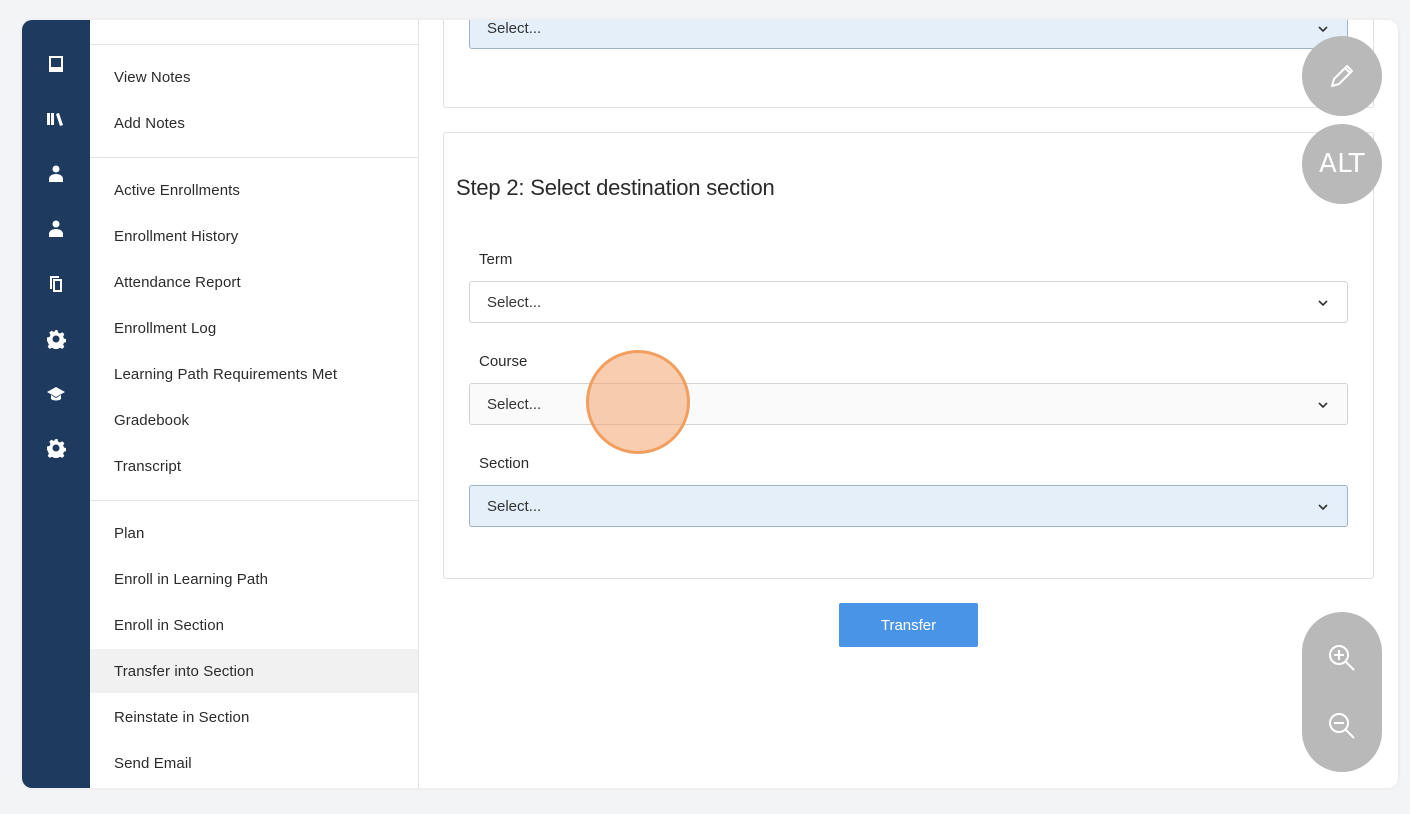  I want to click on pencil-icon, so click(1342, 76).